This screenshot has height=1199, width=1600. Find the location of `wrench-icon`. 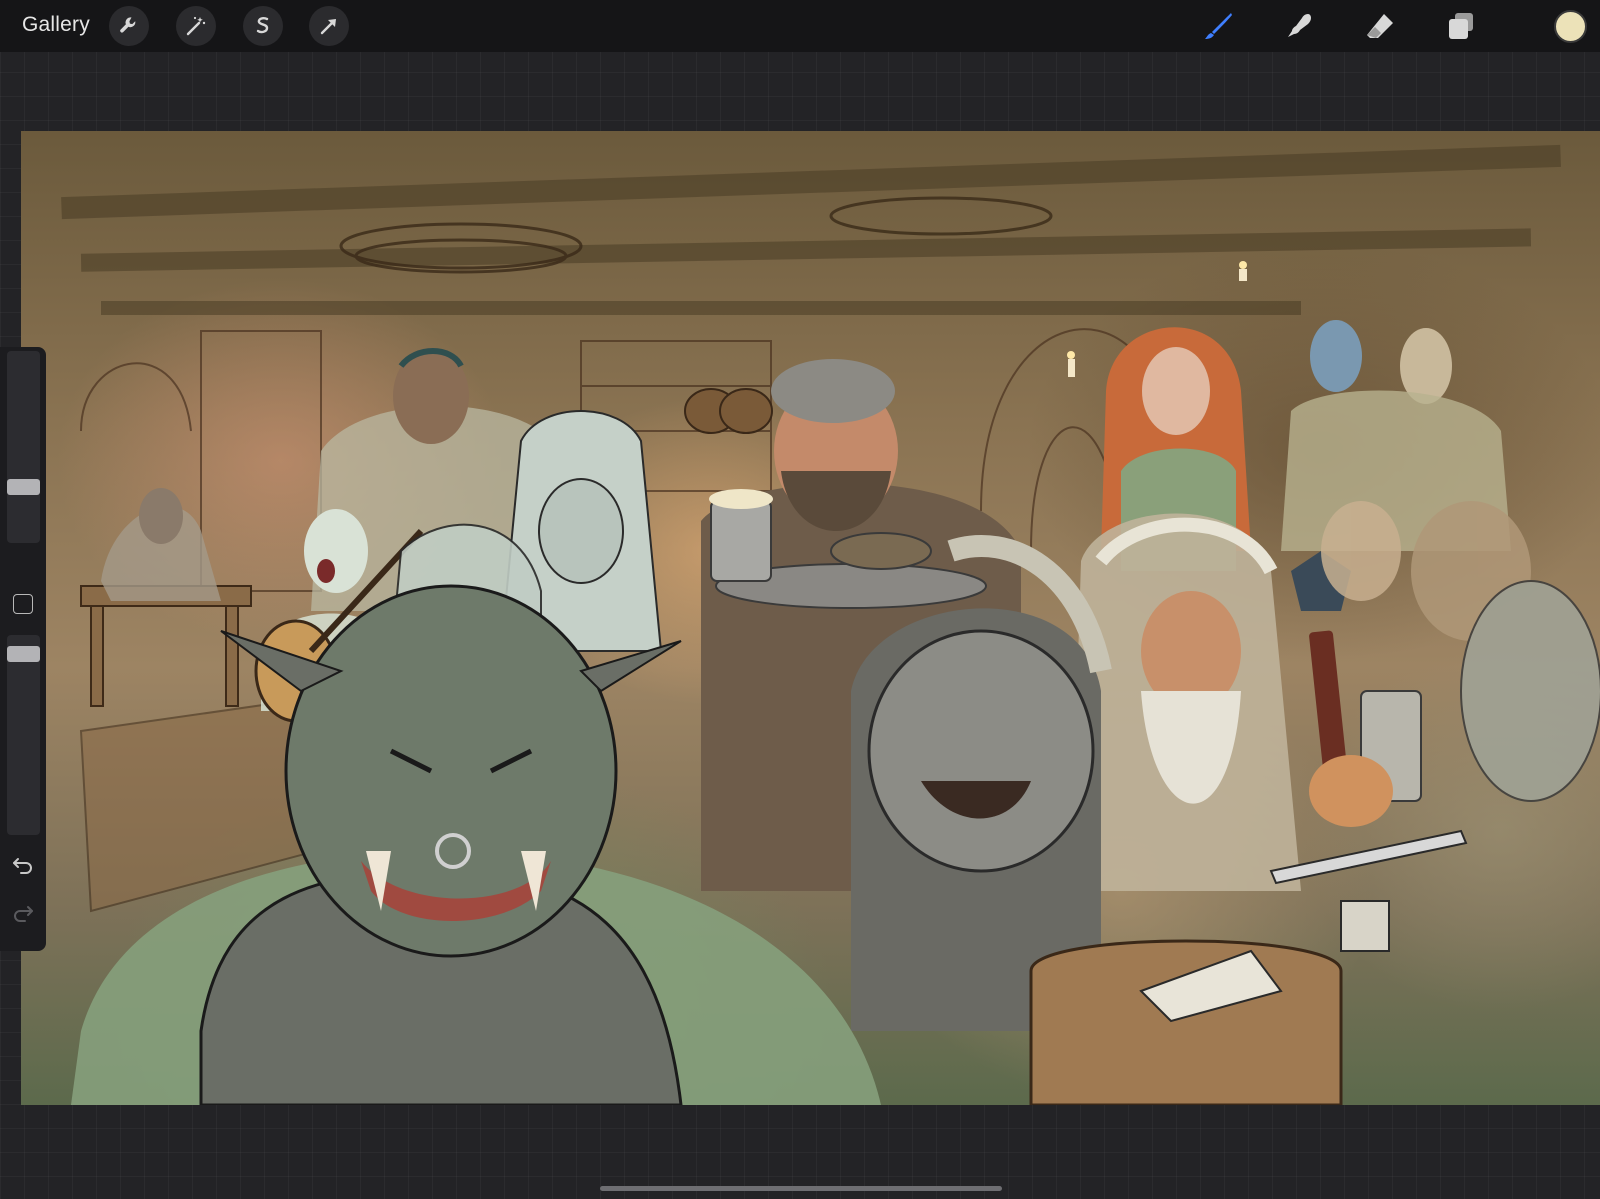

wrench-icon is located at coordinates (128, 25).